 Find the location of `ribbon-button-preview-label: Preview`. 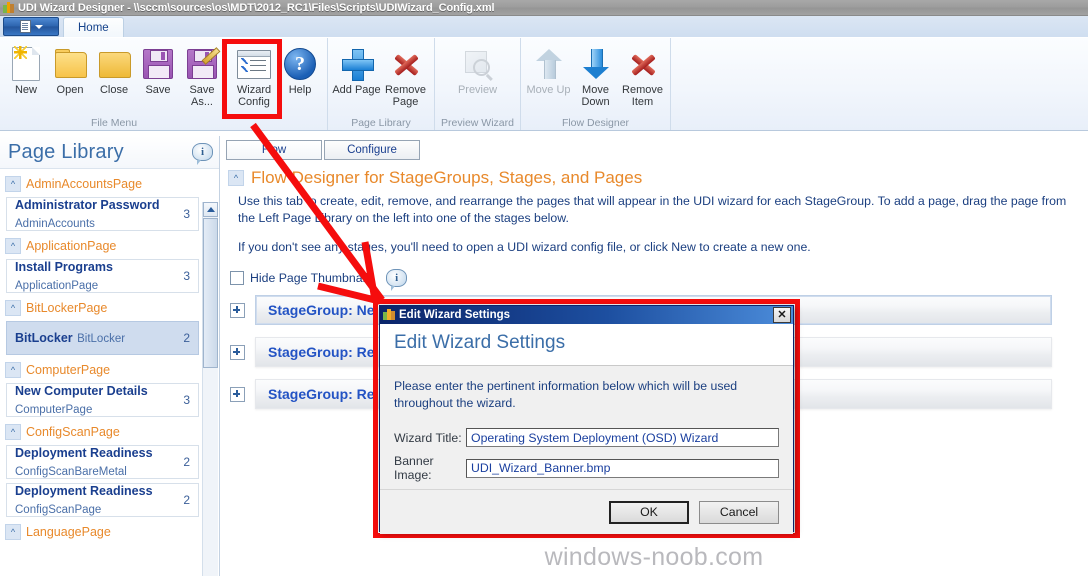

ribbon-button-preview-label: Preview is located at coordinates (477, 90).